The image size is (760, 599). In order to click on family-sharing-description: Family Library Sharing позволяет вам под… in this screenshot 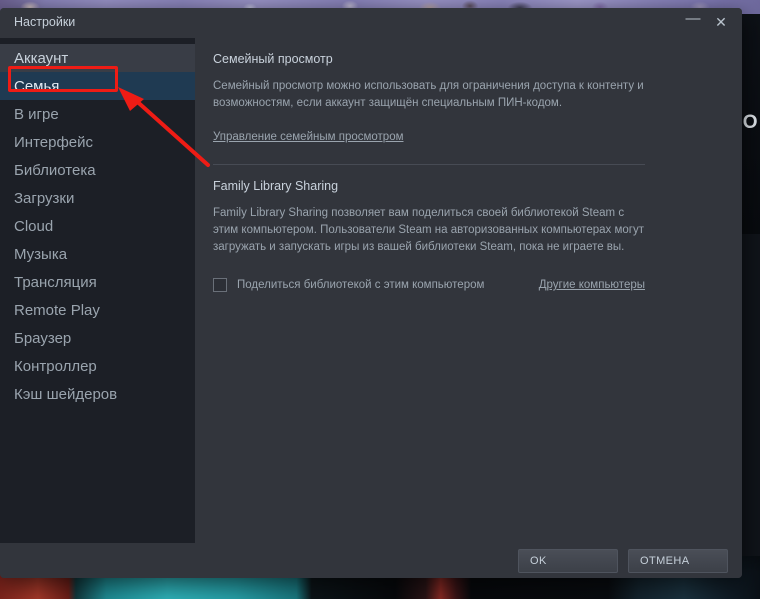, I will do `click(428, 230)`.